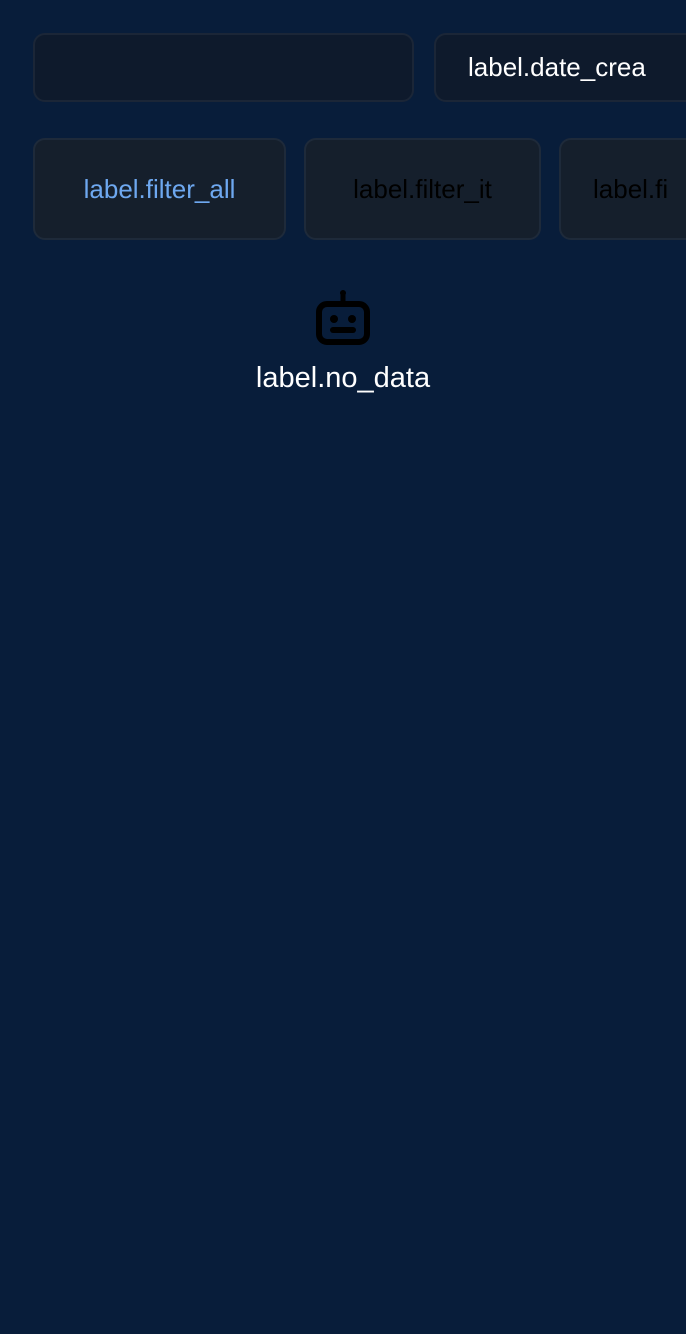  I want to click on filter-it-chip: label.filter_it, so click(422, 189).